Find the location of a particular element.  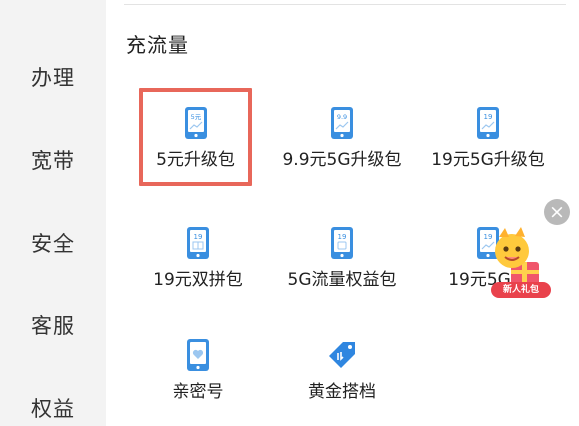

close-ad-button: × is located at coordinates (557, 212).